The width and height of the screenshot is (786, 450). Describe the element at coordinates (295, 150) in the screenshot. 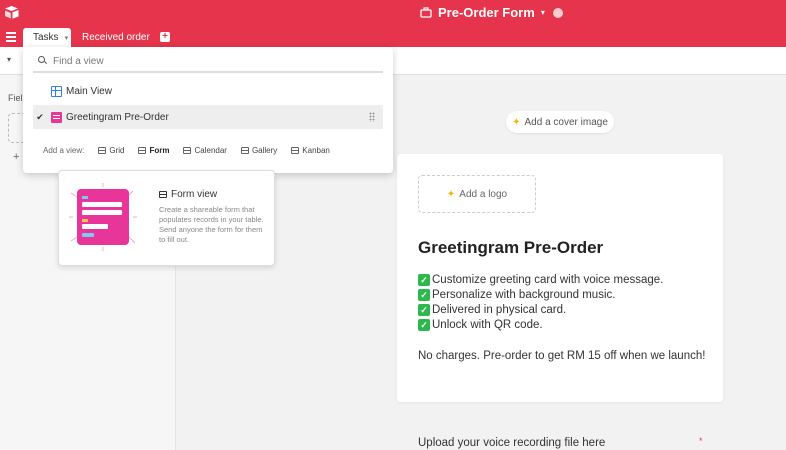

I see `kanban-view-icon` at that location.